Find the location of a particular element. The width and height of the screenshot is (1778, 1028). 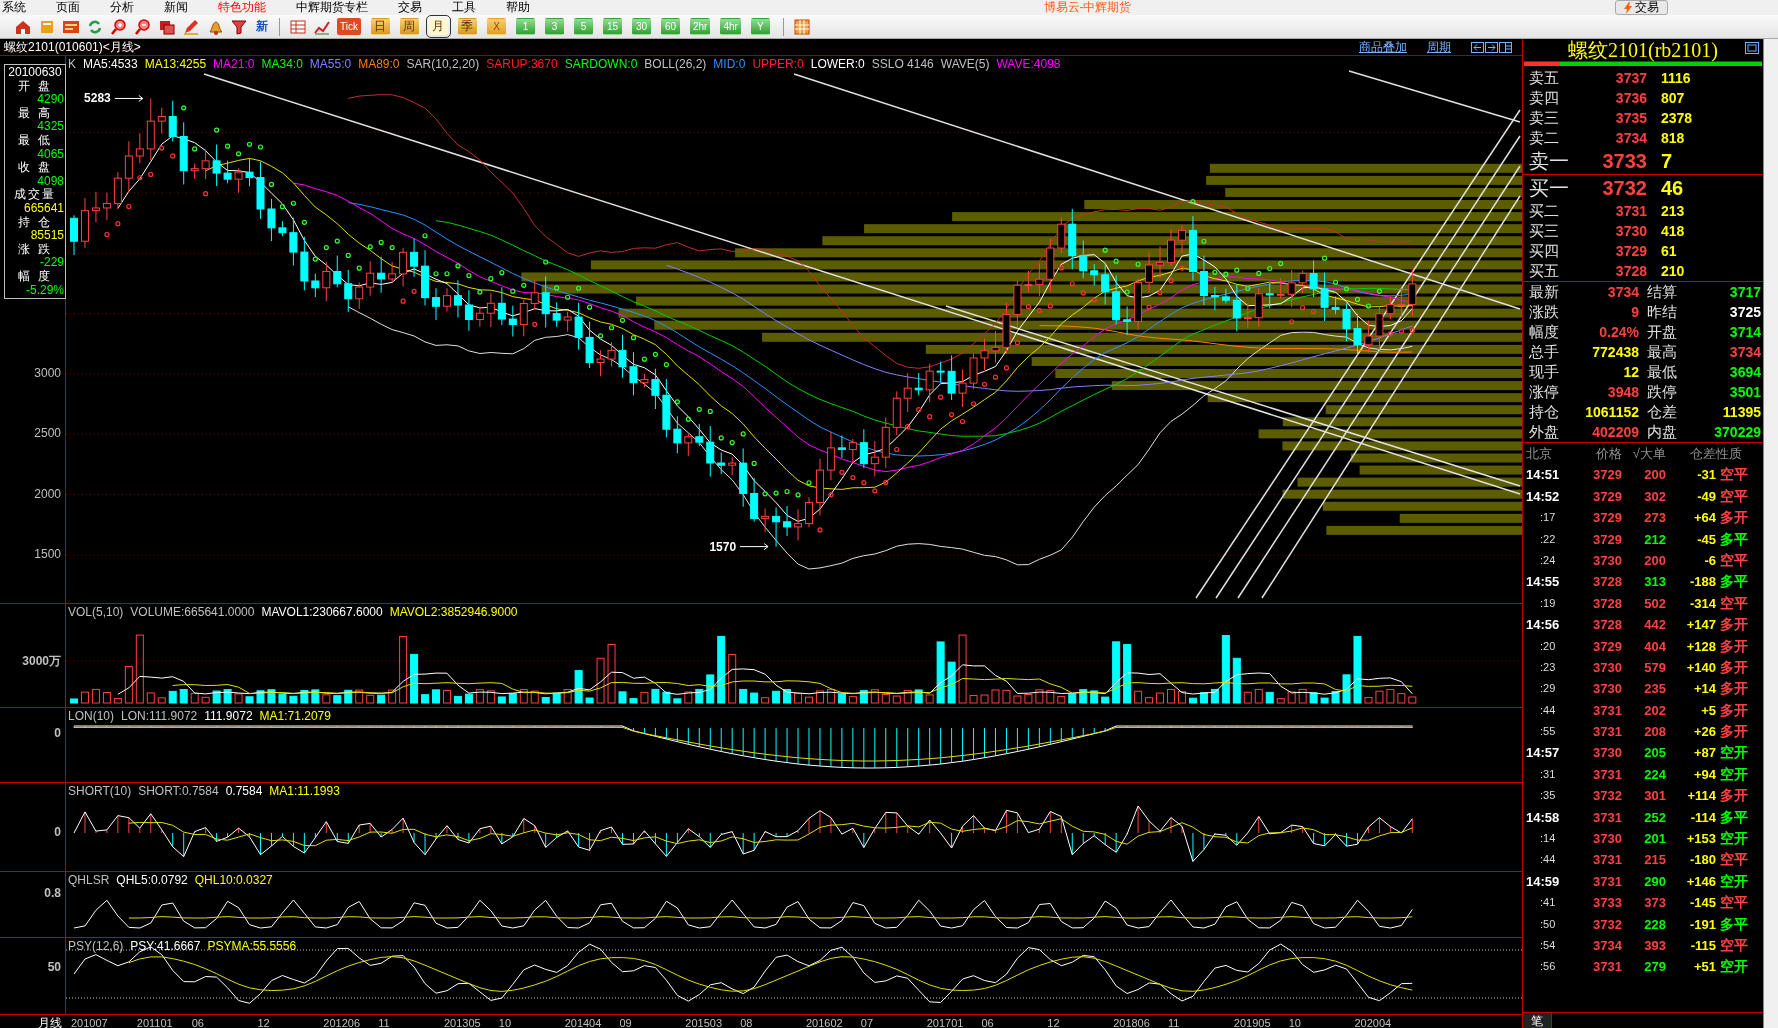

pencil-icon is located at coordinates (191, 26).